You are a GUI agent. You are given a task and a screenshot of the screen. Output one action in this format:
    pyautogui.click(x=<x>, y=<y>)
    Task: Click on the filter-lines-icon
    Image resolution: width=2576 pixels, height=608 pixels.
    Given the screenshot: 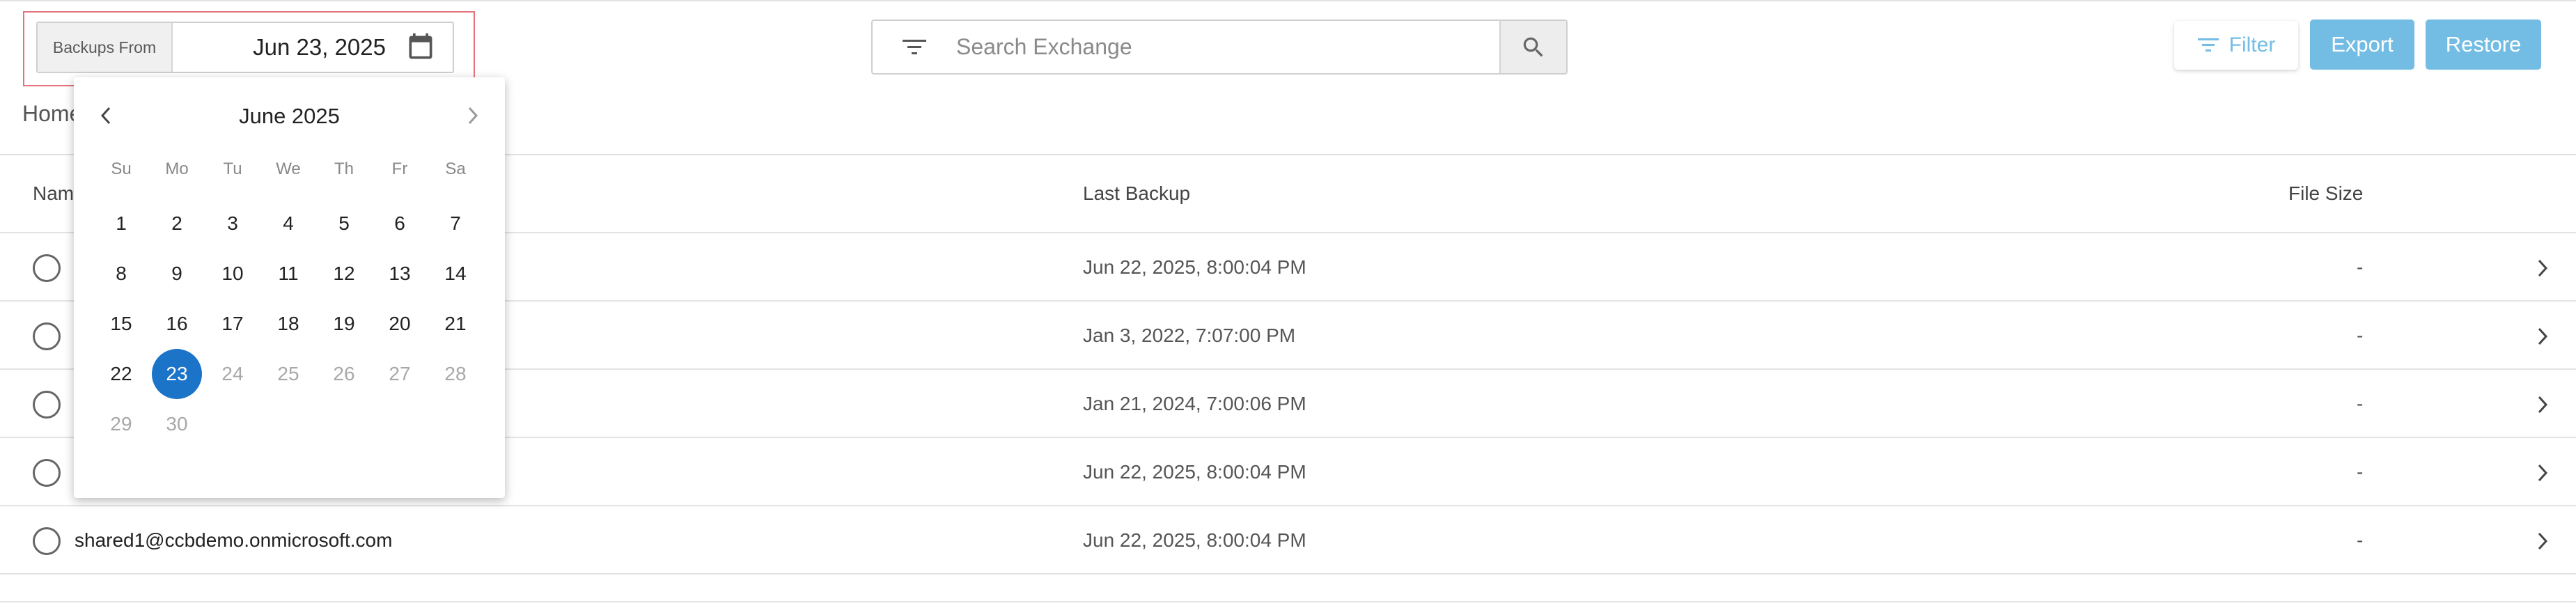 What is the action you would take?
    pyautogui.click(x=914, y=47)
    